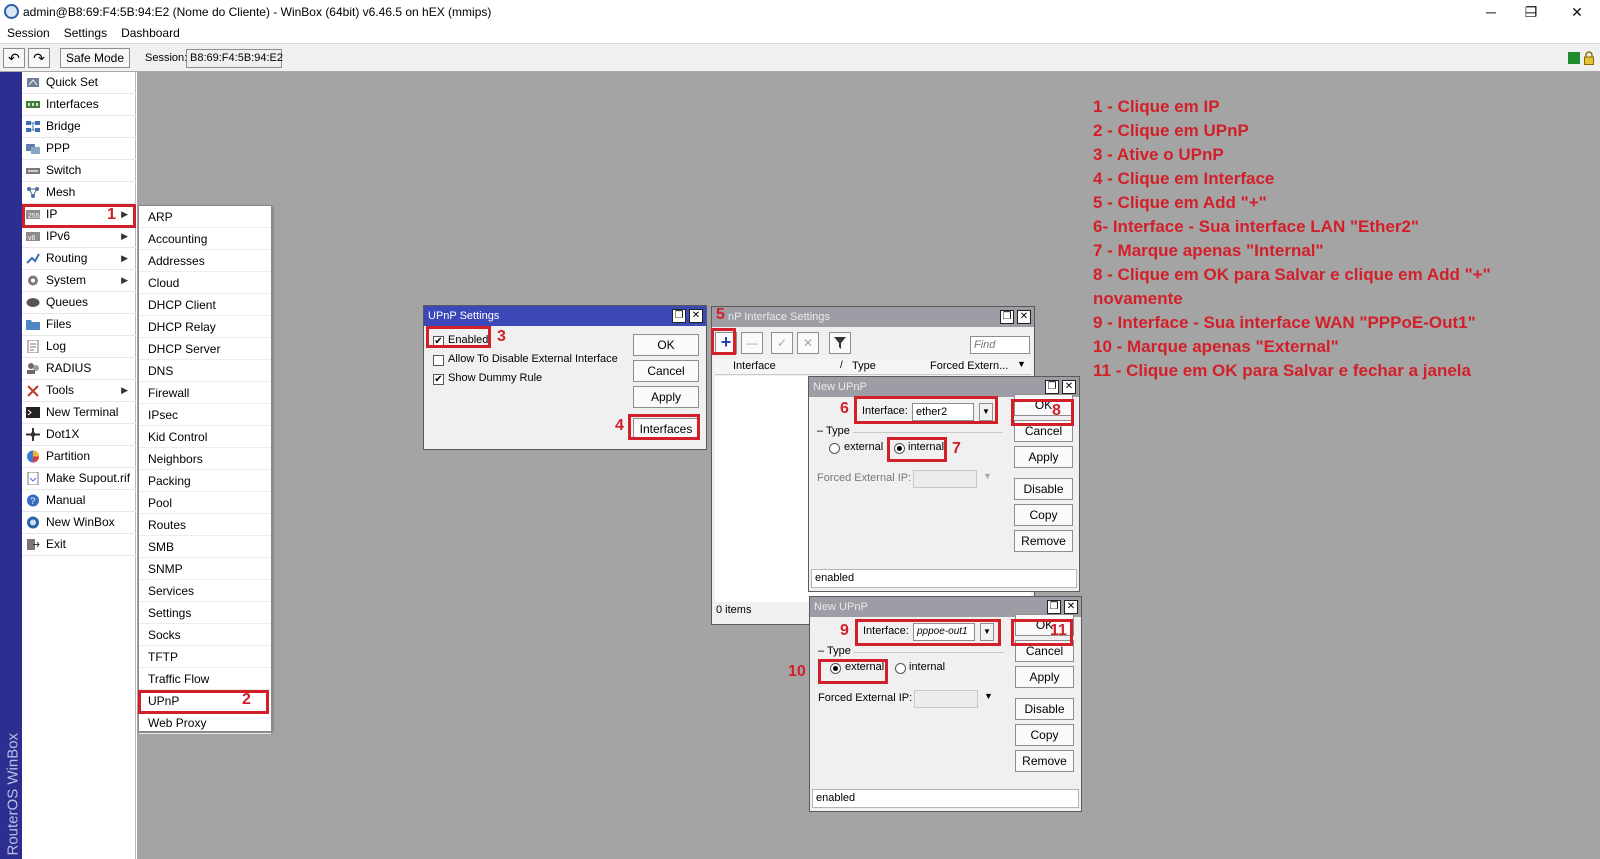 The width and height of the screenshot is (1600, 859). What do you see at coordinates (754, 366) in the screenshot?
I see `column-interface: Interface` at bounding box center [754, 366].